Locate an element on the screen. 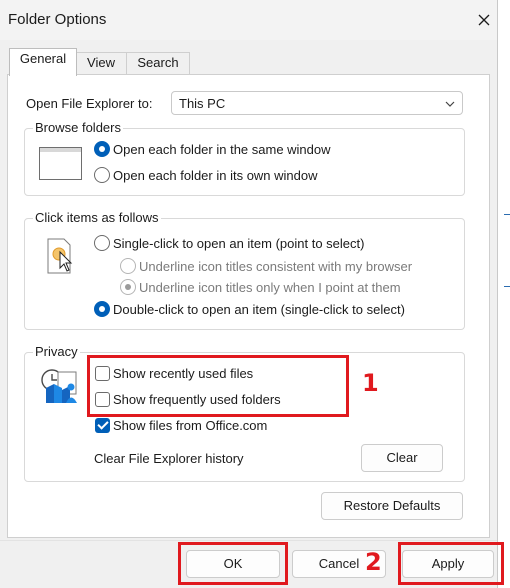 This screenshot has height=588, width=510. privacy-legend: Privacy is located at coordinates (56, 351).